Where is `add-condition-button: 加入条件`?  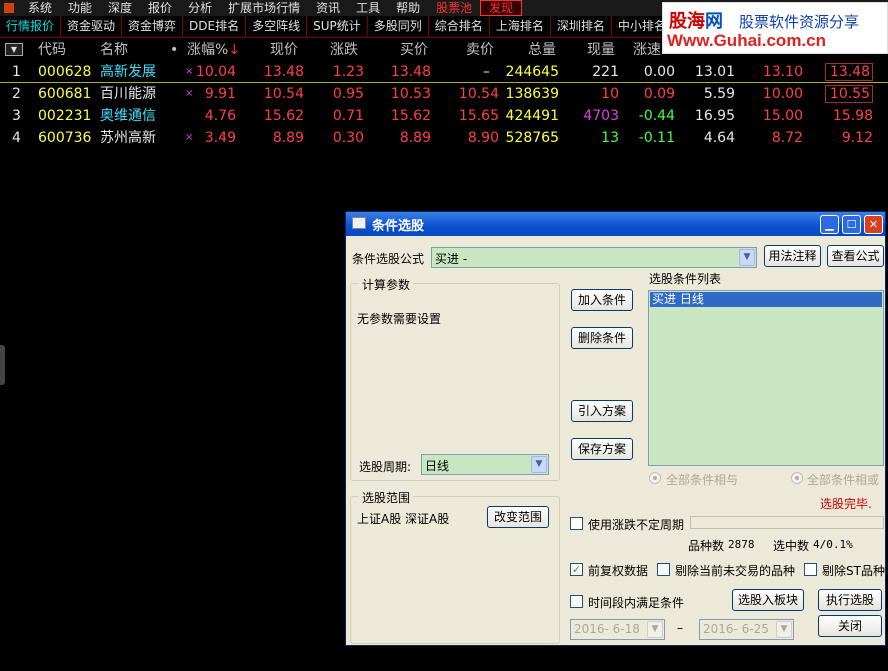
add-condition-button: 加入条件 is located at coordinates (602, 300).